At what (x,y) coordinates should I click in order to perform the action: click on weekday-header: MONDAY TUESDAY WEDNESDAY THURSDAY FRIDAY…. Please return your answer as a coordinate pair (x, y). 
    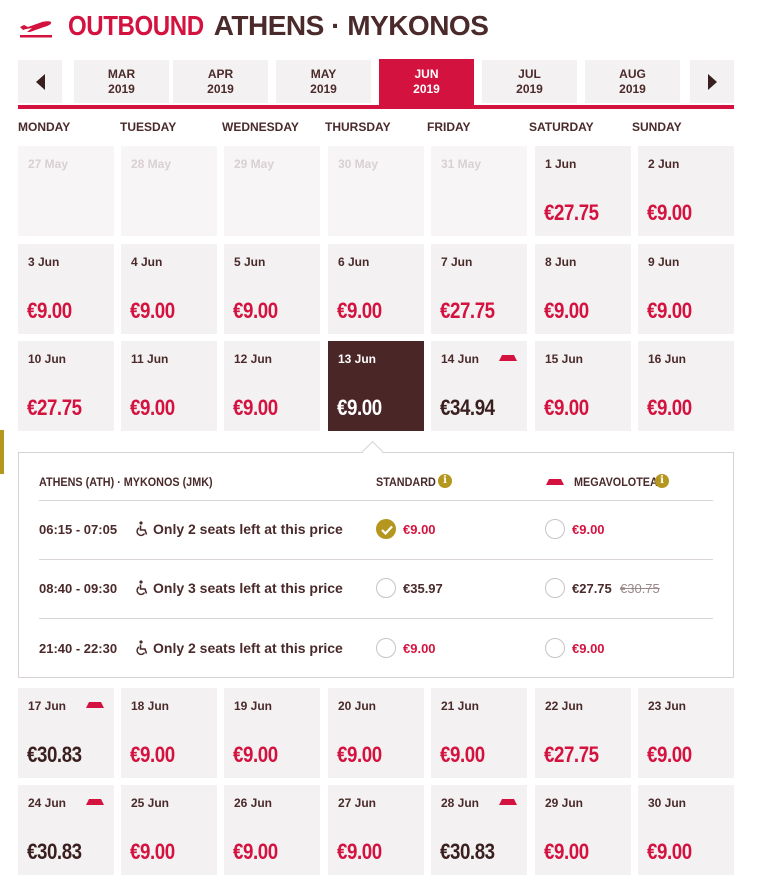
    Looking at the image, I should click on (376, 128).